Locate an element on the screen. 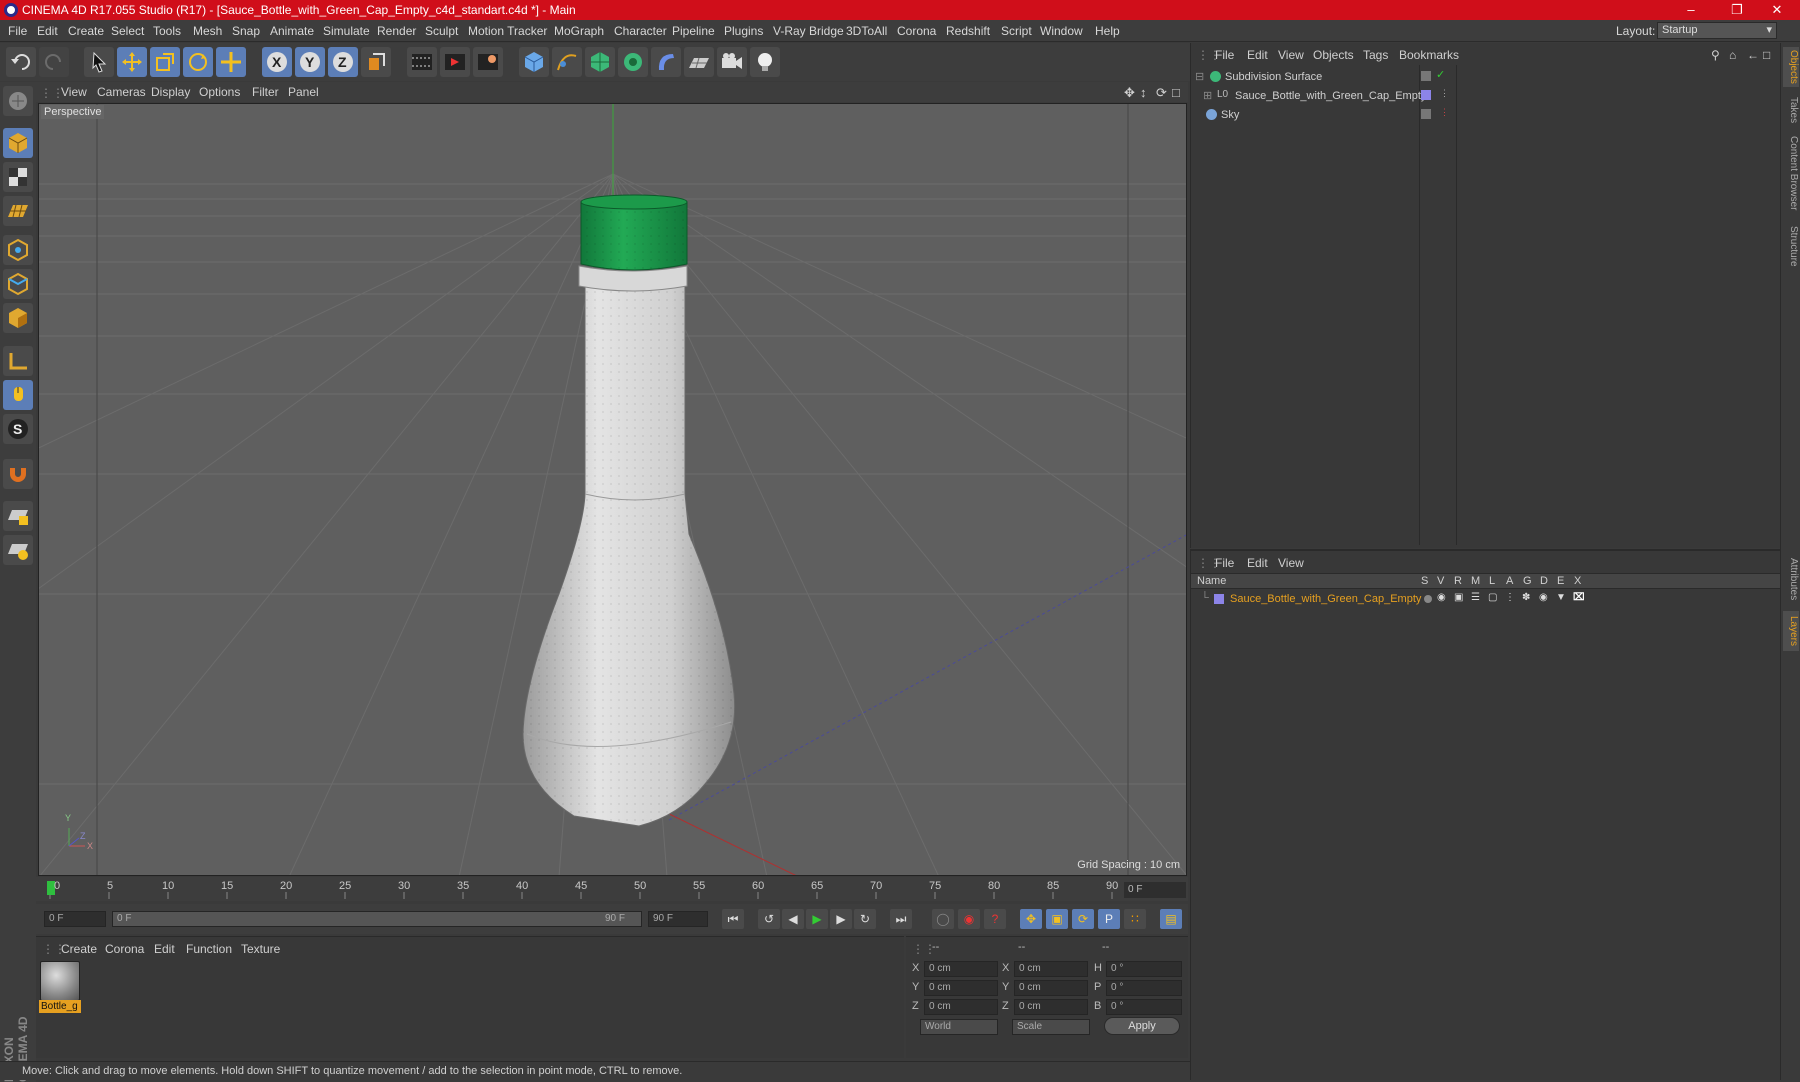 The width and height of the screenshot is (1800, 1082). viewport-menu-filter: Filter is located at coordinates (265, 92).